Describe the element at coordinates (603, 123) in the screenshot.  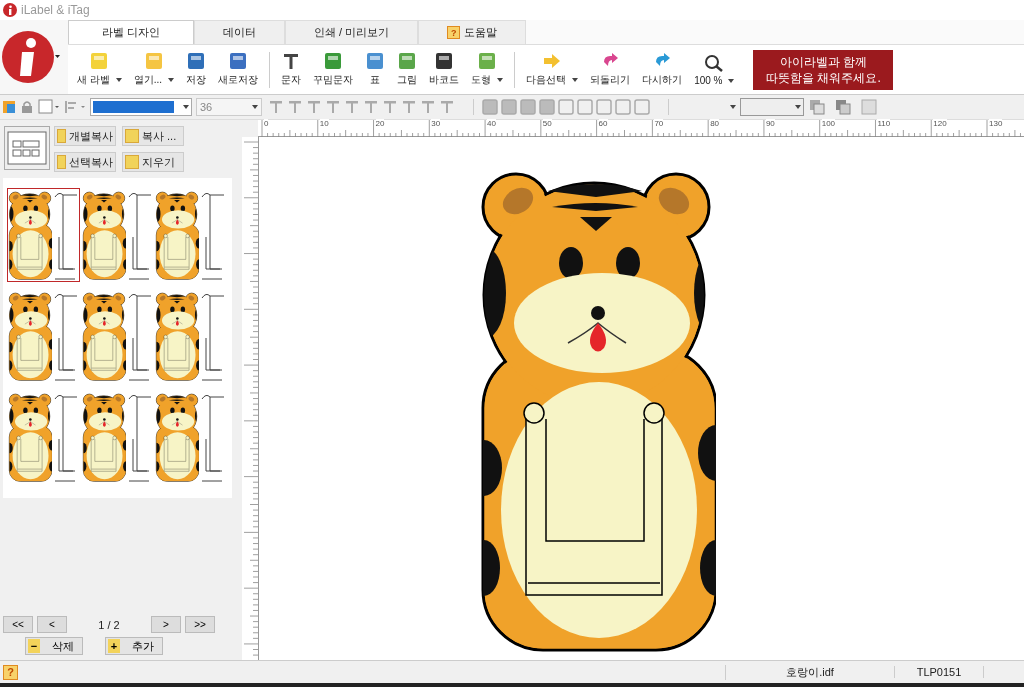
I see `ruler-label: 60` at that location.